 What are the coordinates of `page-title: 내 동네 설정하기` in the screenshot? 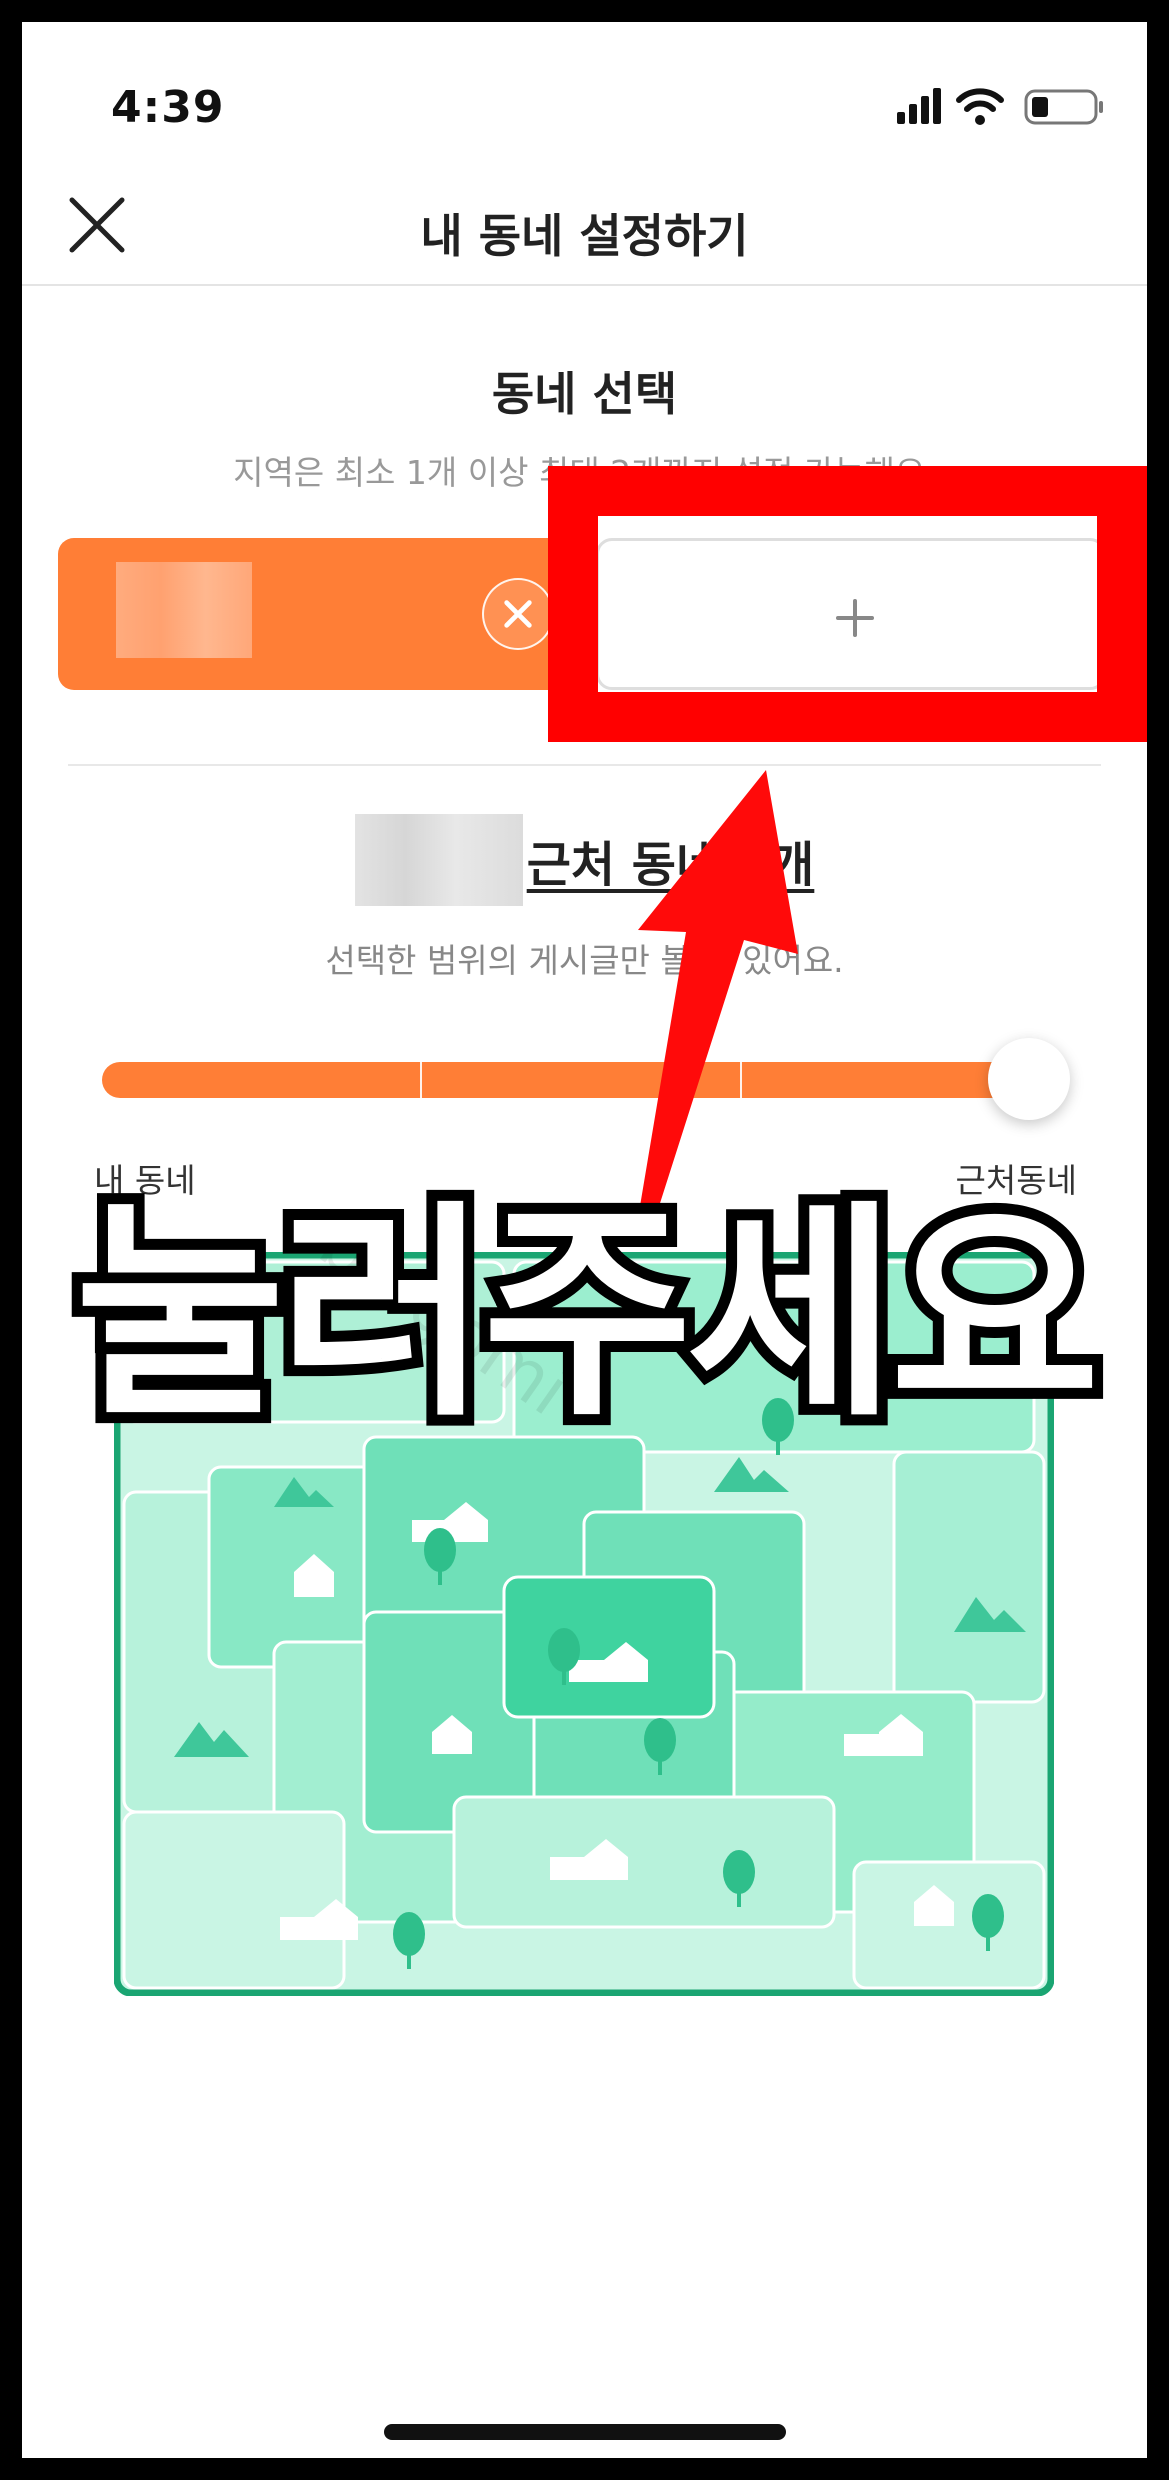 It's located at (584, 236).